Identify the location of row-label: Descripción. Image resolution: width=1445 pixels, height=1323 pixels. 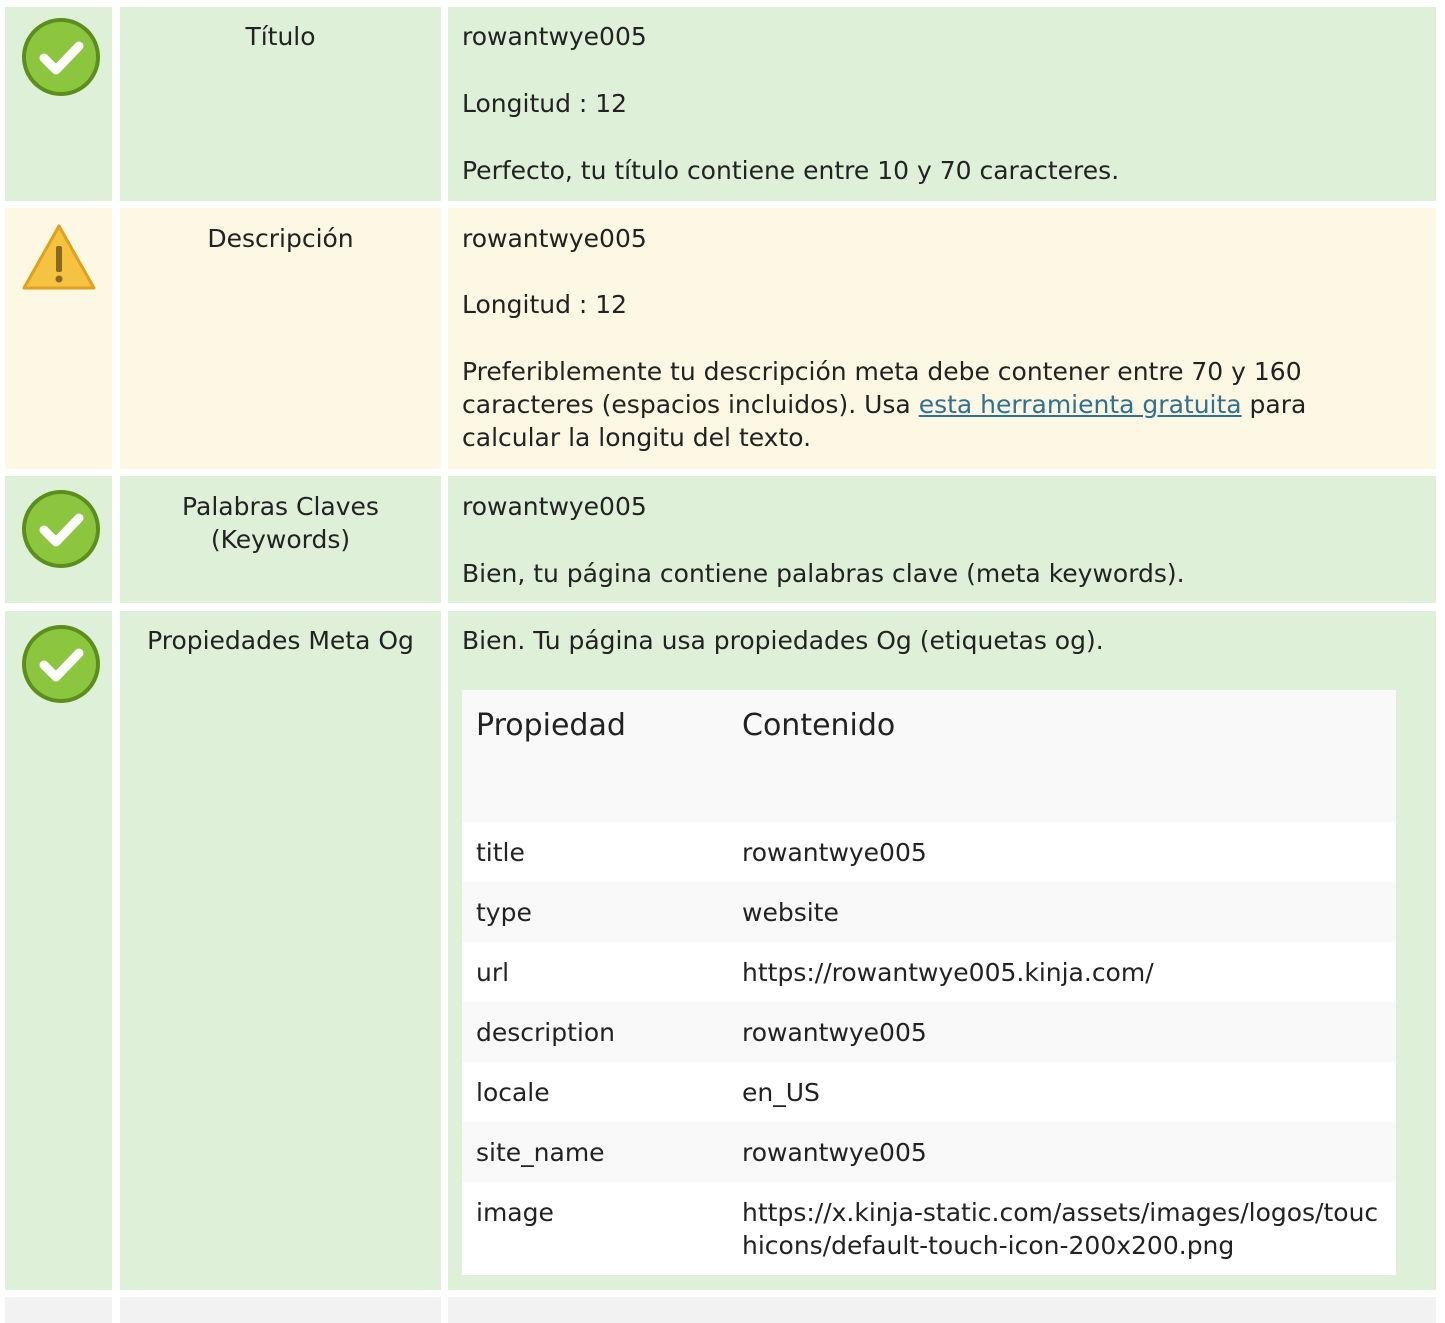
(280, 238).